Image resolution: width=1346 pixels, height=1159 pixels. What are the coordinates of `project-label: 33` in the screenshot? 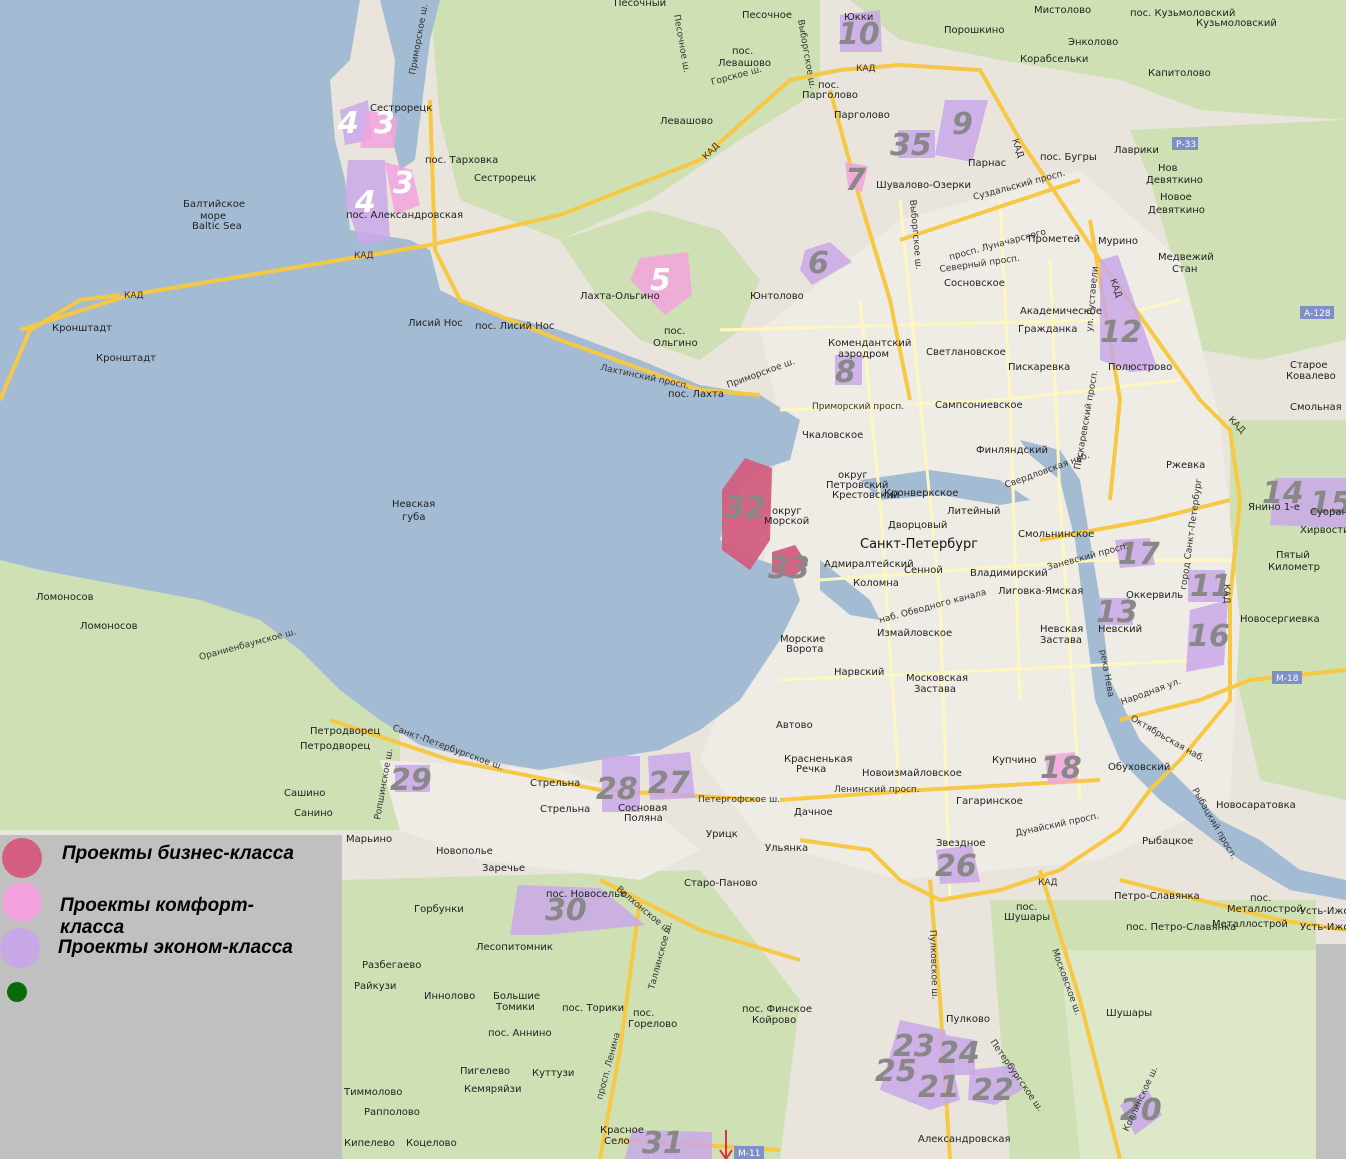 It's located at (789, 568).